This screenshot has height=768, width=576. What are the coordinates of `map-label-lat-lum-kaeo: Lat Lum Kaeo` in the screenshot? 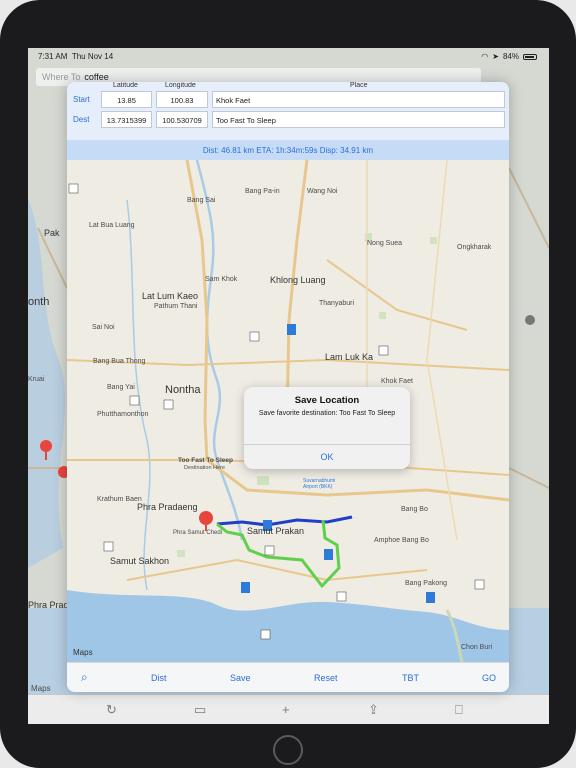 It's located at (170, 296).